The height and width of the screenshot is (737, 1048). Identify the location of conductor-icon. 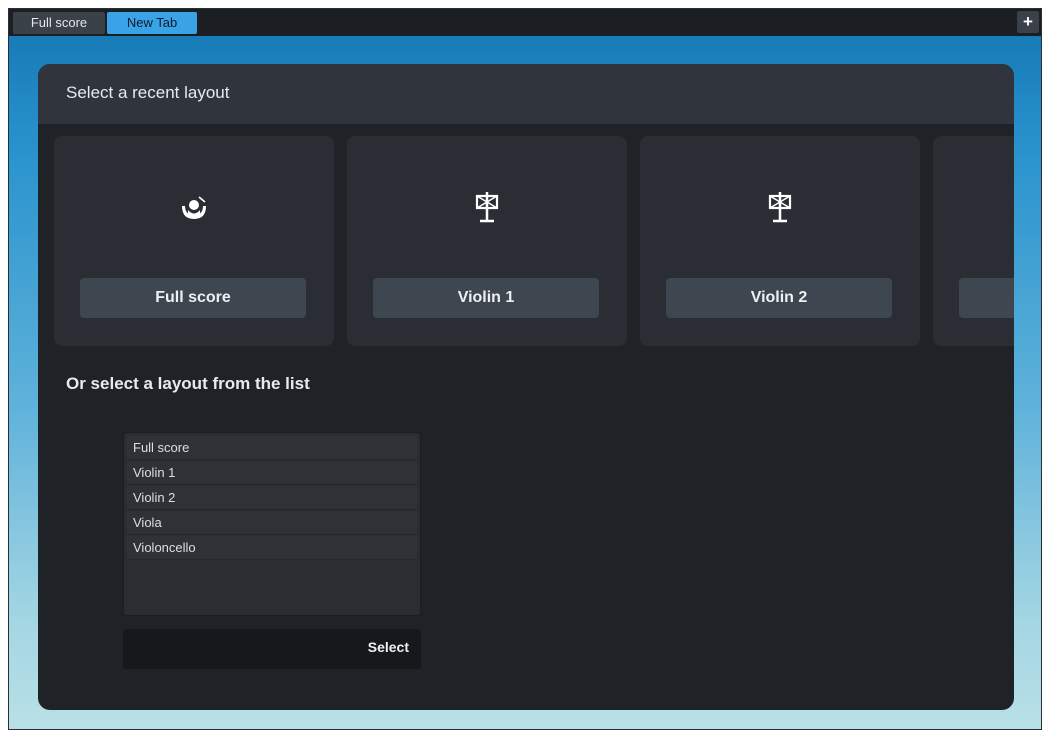
(194, 207).